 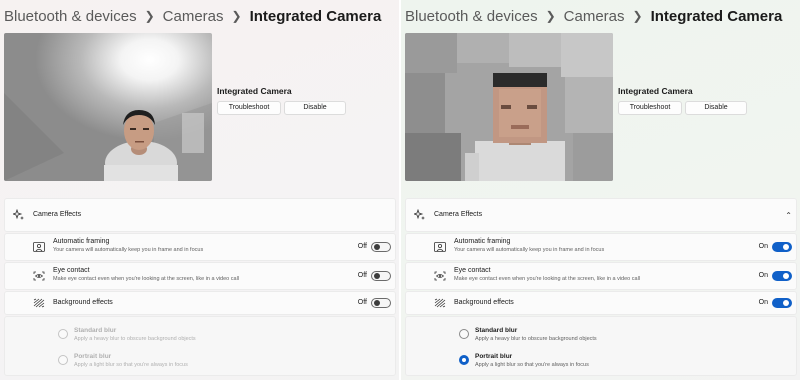 I want to click on setting-row-background-effects: Background effects On, so click(x=601, y=303).